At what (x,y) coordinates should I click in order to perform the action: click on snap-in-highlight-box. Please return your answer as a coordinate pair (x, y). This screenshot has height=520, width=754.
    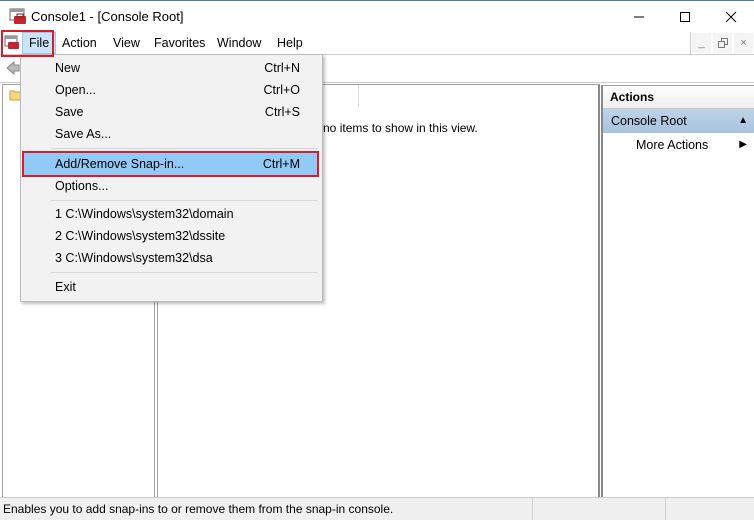
    Looking at the image, I should click on (170, 164).